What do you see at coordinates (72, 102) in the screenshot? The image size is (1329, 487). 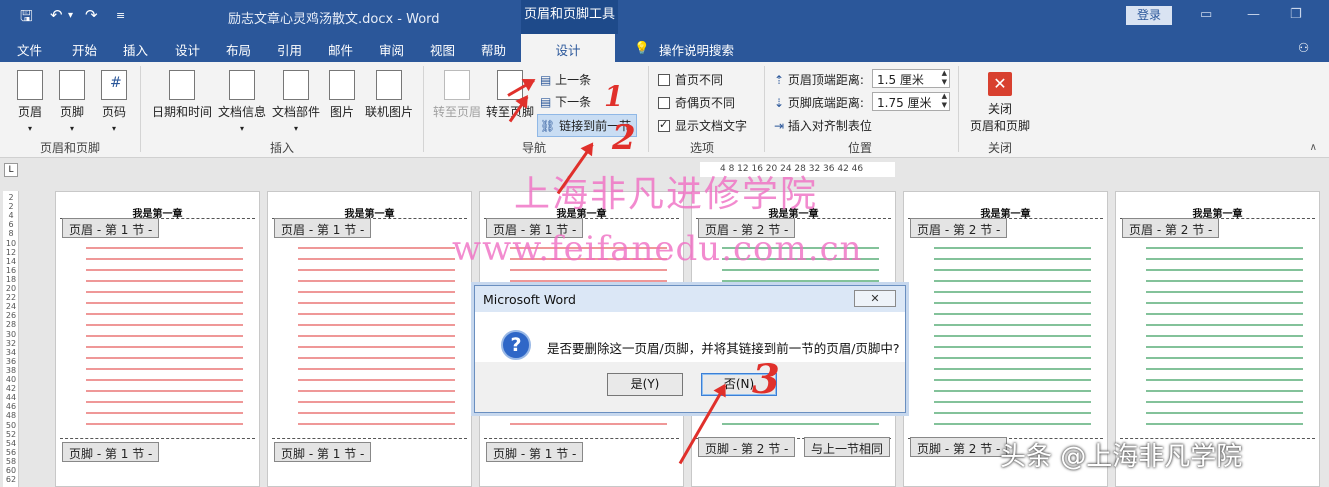 I see `footer-button: 页脚 ▾` at bounding box center [72, 102].